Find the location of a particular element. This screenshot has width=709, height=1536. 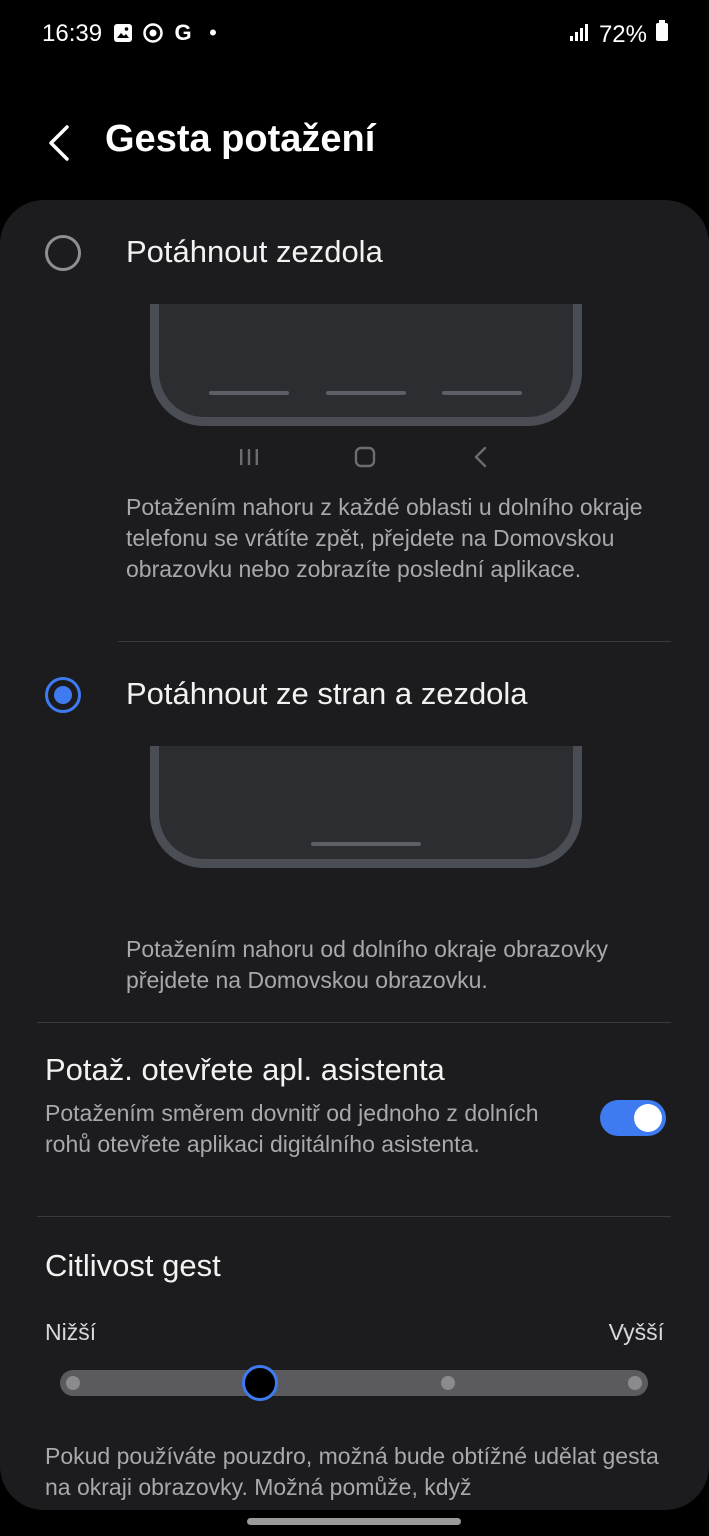

assistant-toggle is located at coordinates (633, 1118).